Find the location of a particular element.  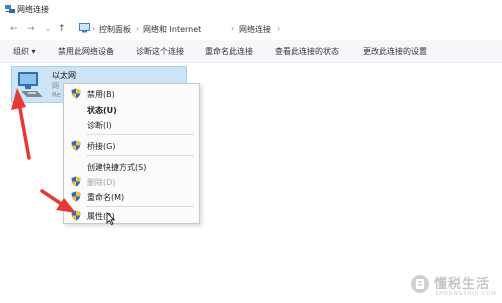

annotation-arrow-right is located at coordinates (58, 201).